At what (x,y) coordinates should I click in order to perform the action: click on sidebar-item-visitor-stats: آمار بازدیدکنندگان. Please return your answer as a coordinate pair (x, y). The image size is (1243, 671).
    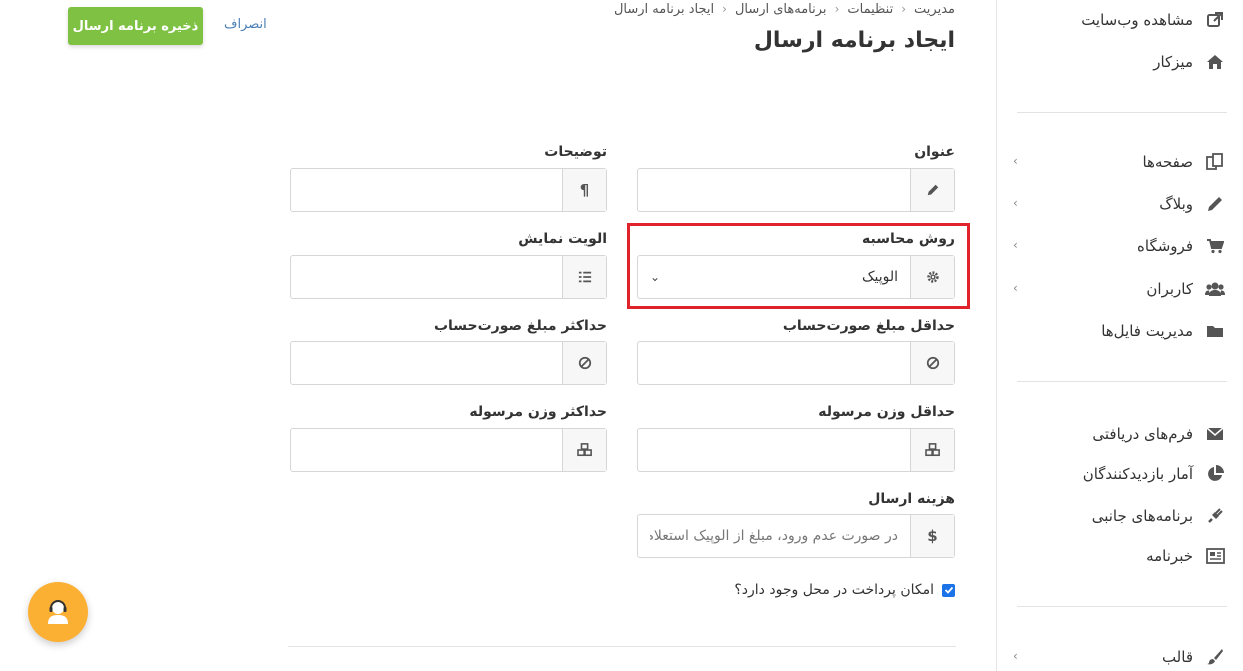
    Looking at the image, I should click on (1119, 474).